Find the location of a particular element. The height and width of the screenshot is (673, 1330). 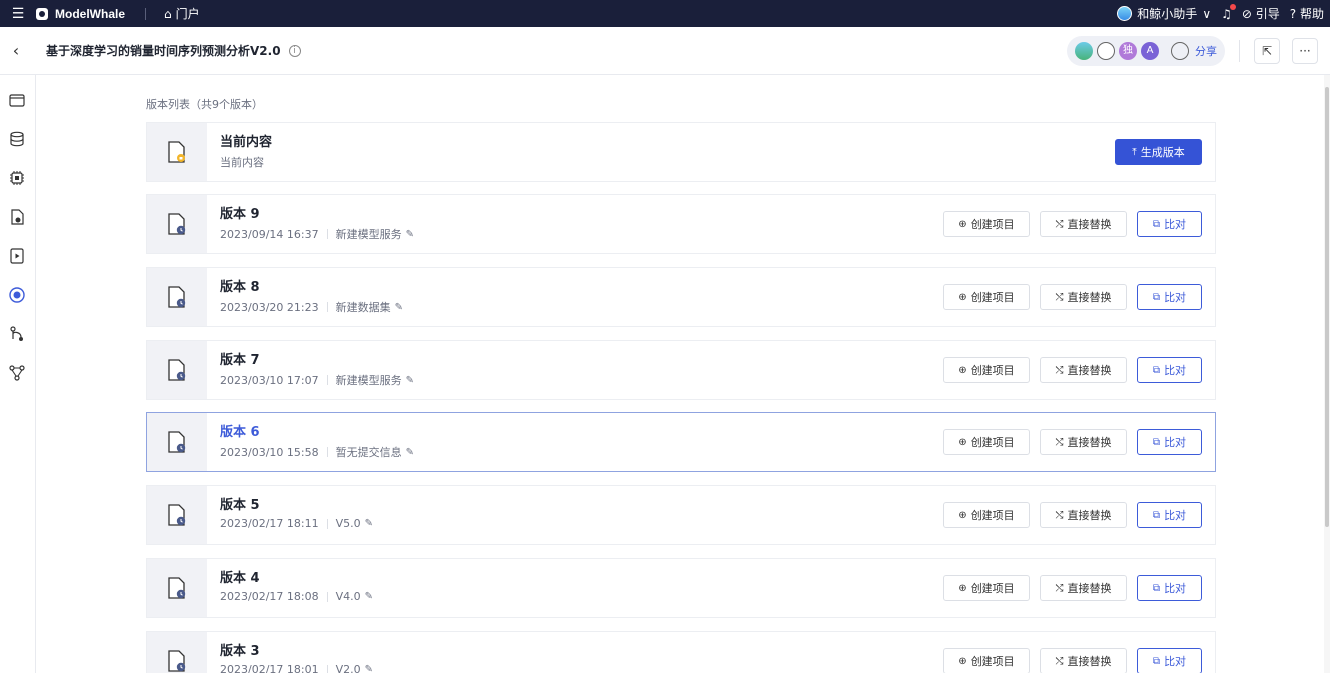

version-note: V5.0 is located at coordinates (348, 523).